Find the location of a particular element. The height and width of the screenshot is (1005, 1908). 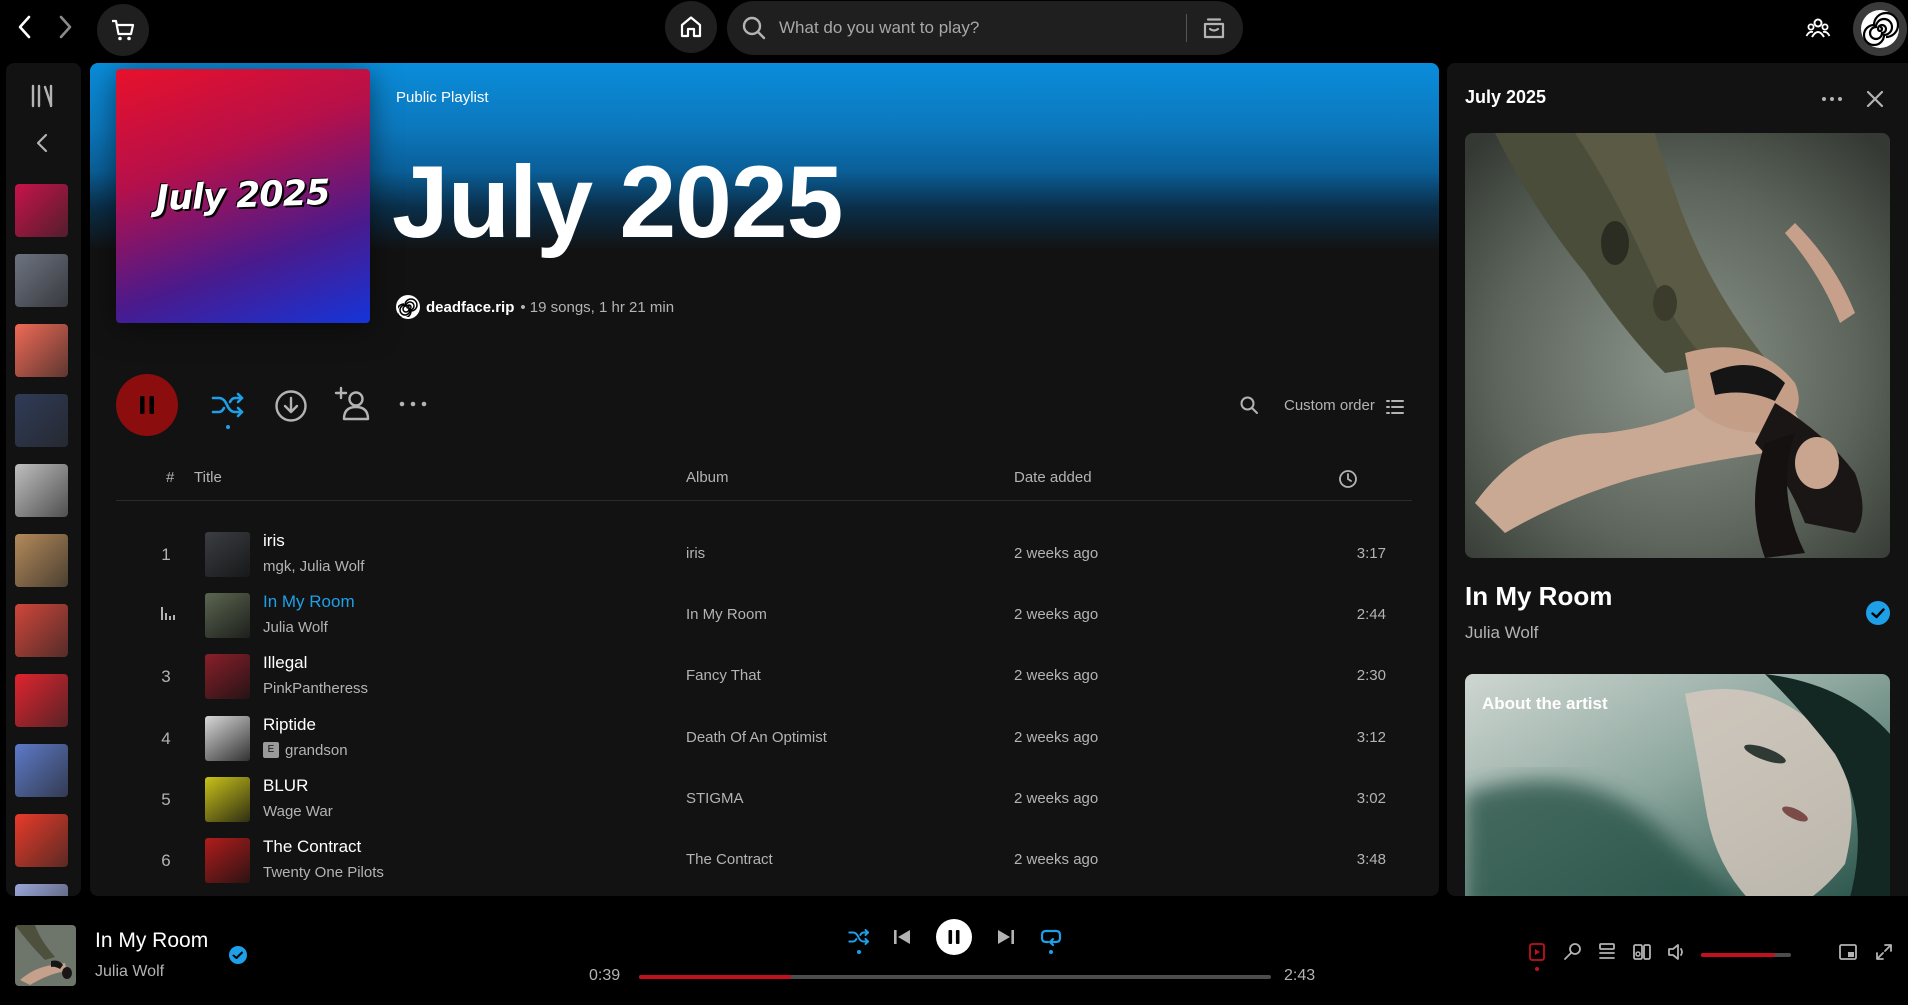

track-title: Illegal is located at coordinates (285, 663).